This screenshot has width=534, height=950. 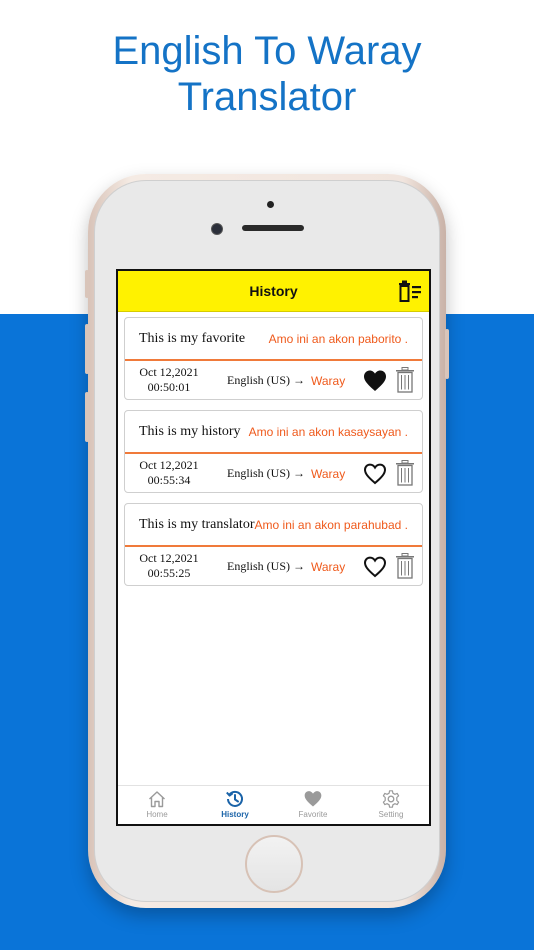 I want to click on proximity-sensor, so click(x=270, y=204).